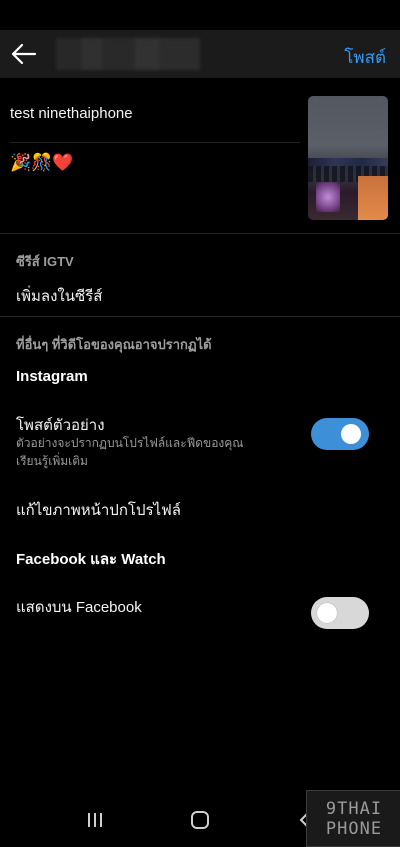 The width and height of the screenshot is (400, 847). What do you see at coordinates (156, 461) in the screenshot?
I see `learn-more-link: เรียนรู้เพิ่มเติม` at bounding box center [156, 461].